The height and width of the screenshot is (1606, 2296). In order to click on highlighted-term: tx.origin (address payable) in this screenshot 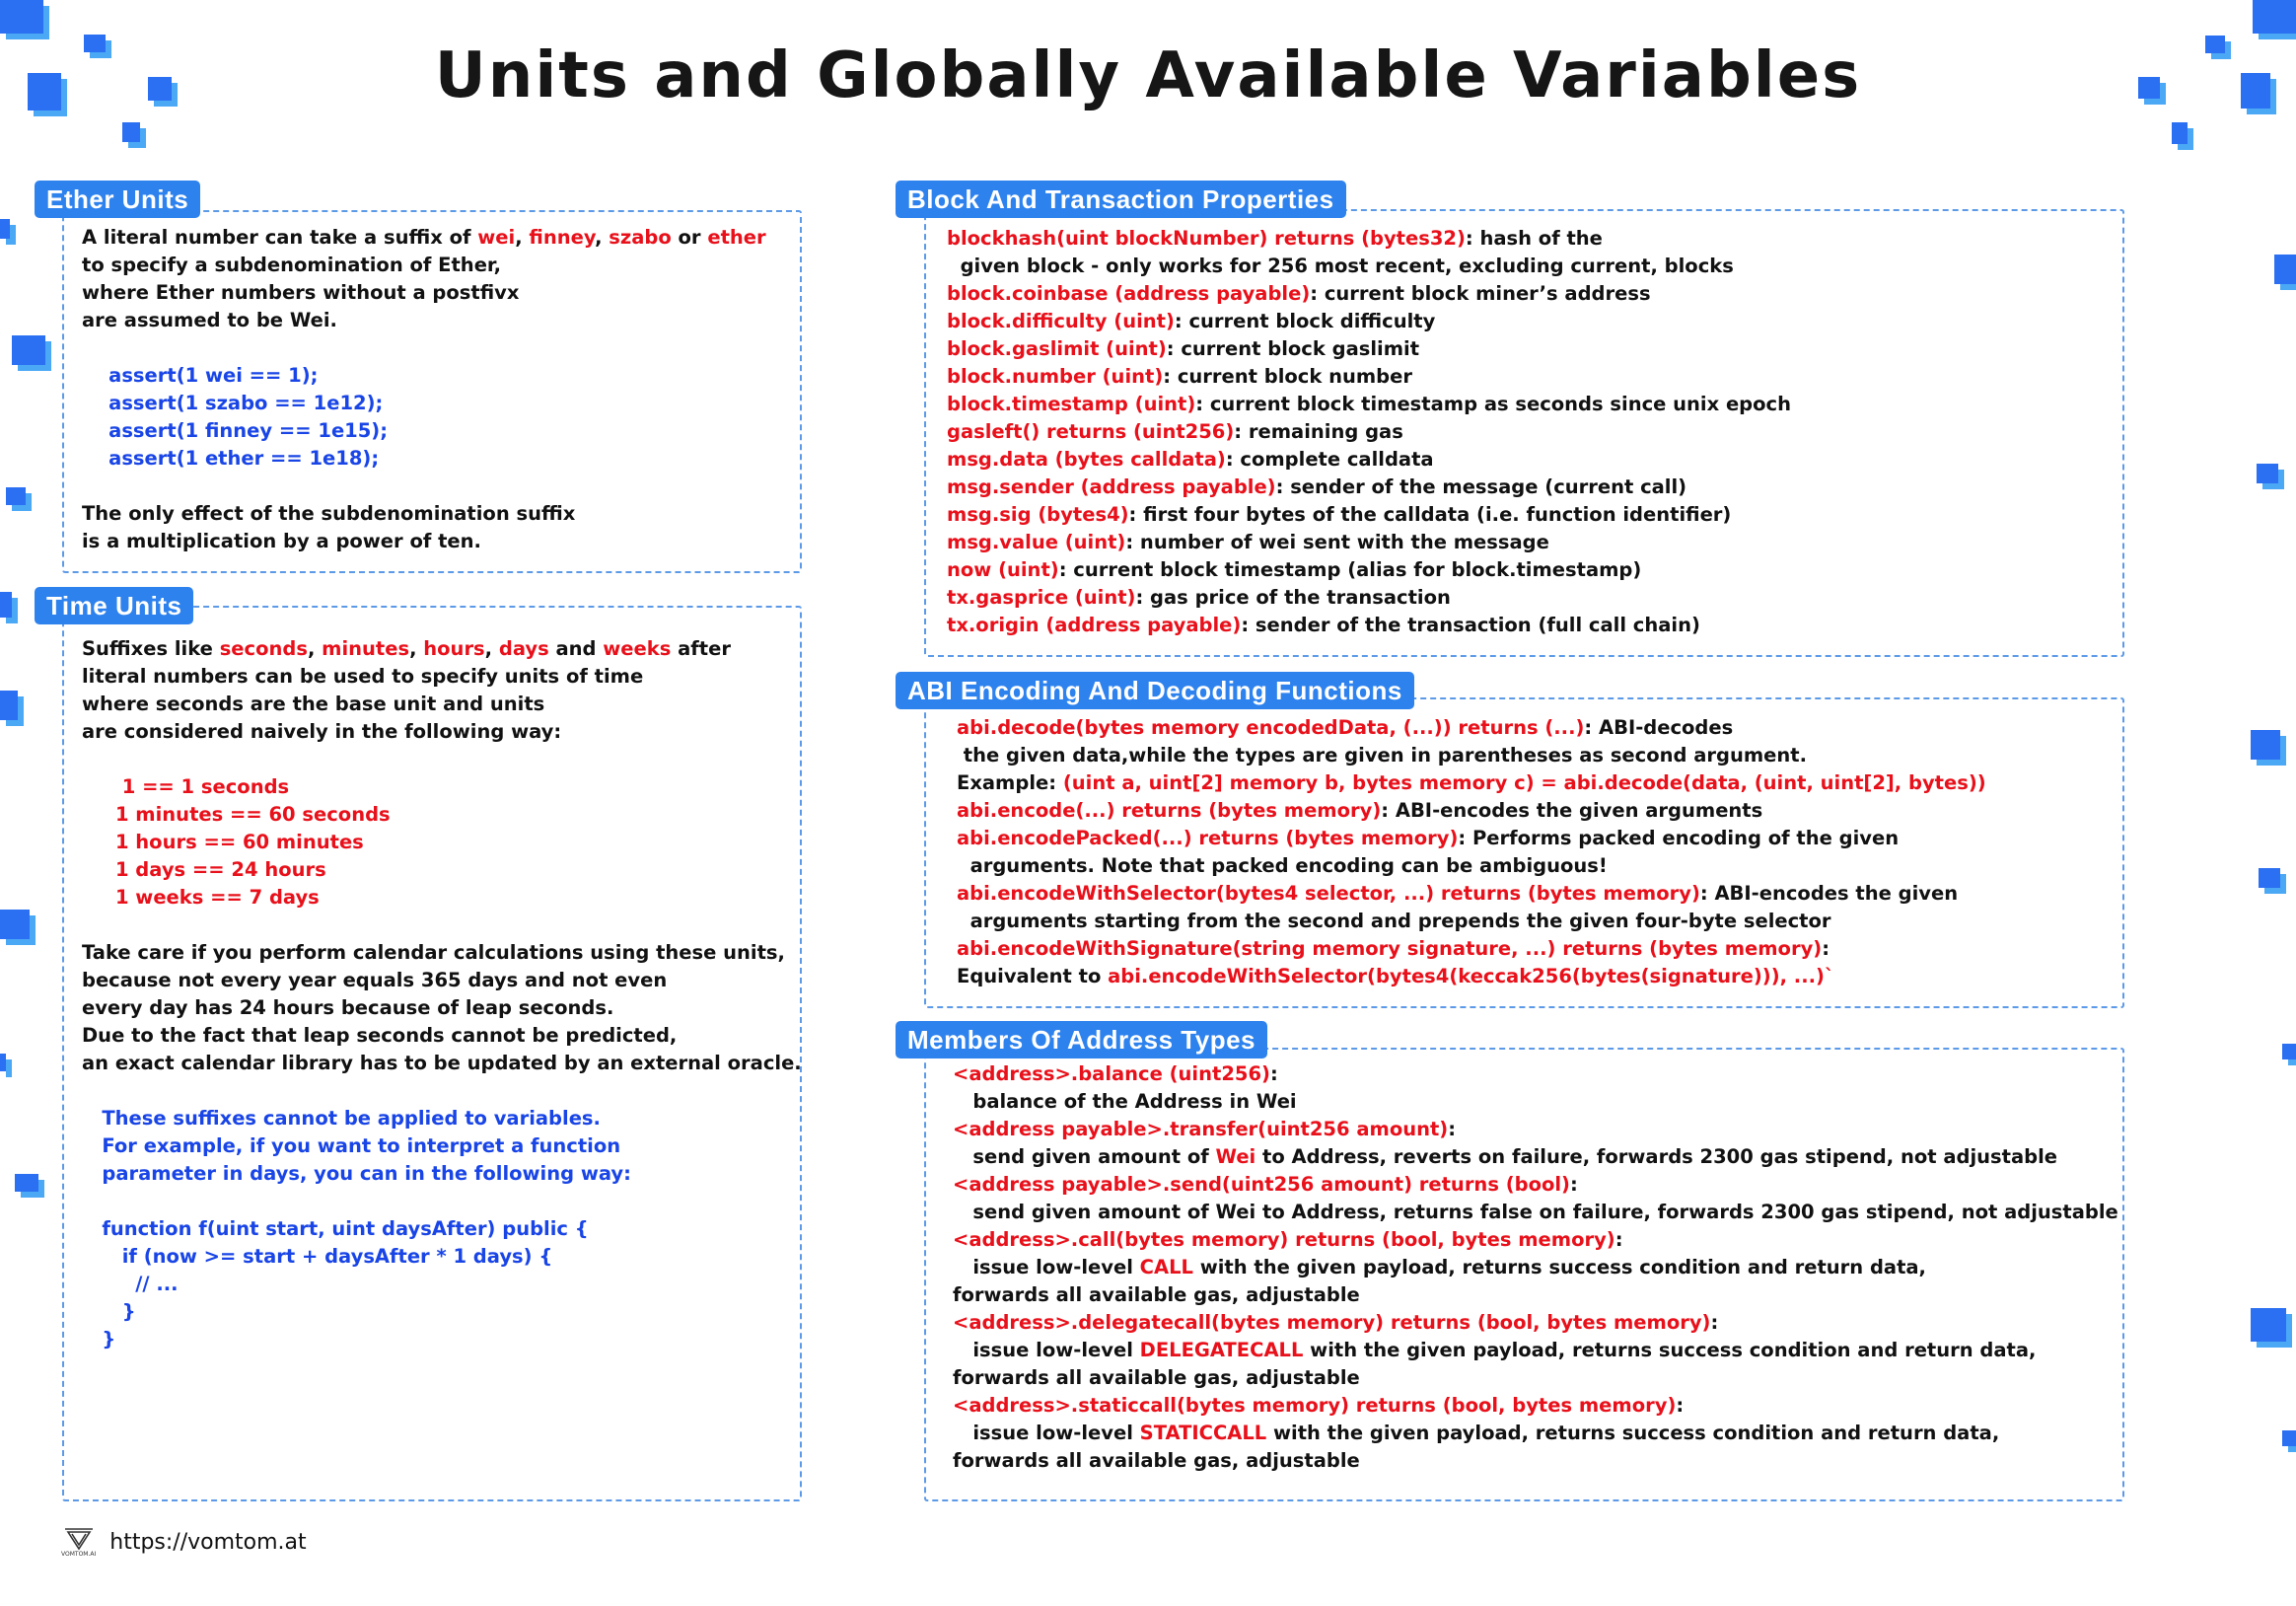, I will do `click(1095, 625)`.